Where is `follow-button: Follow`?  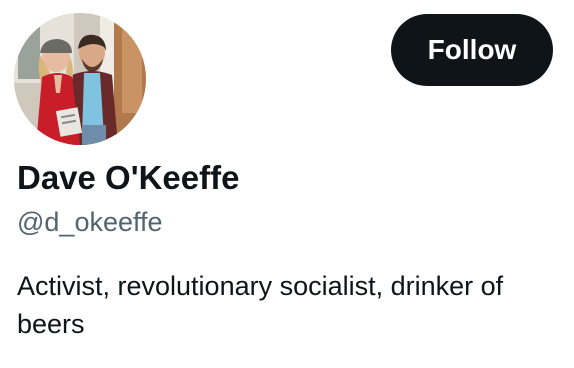 follow-button: Follow is located at coordinates (472, 50).